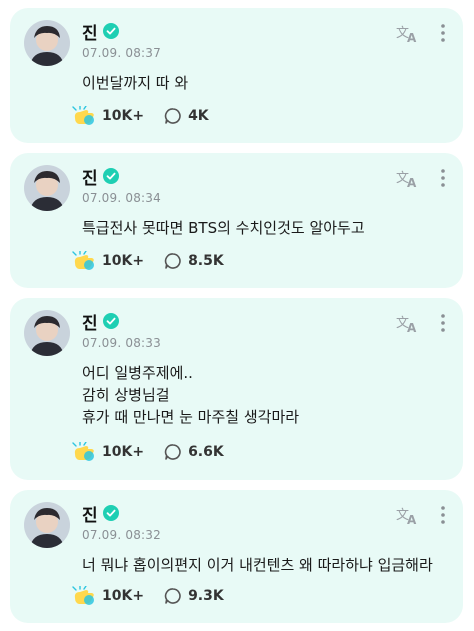  What do you see at coordinates (223, 228) in the screenshot?
I see `post-text-line: 특급전사 못따면 BTS의 수치인것도 알아두고` at bounding box center [223, 228].